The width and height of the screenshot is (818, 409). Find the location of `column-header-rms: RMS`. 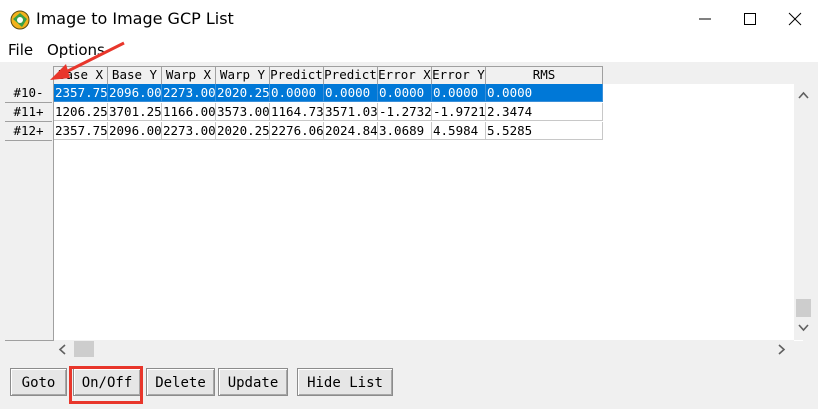

column-header-rms: RMS is located at coordinates (544, 75).